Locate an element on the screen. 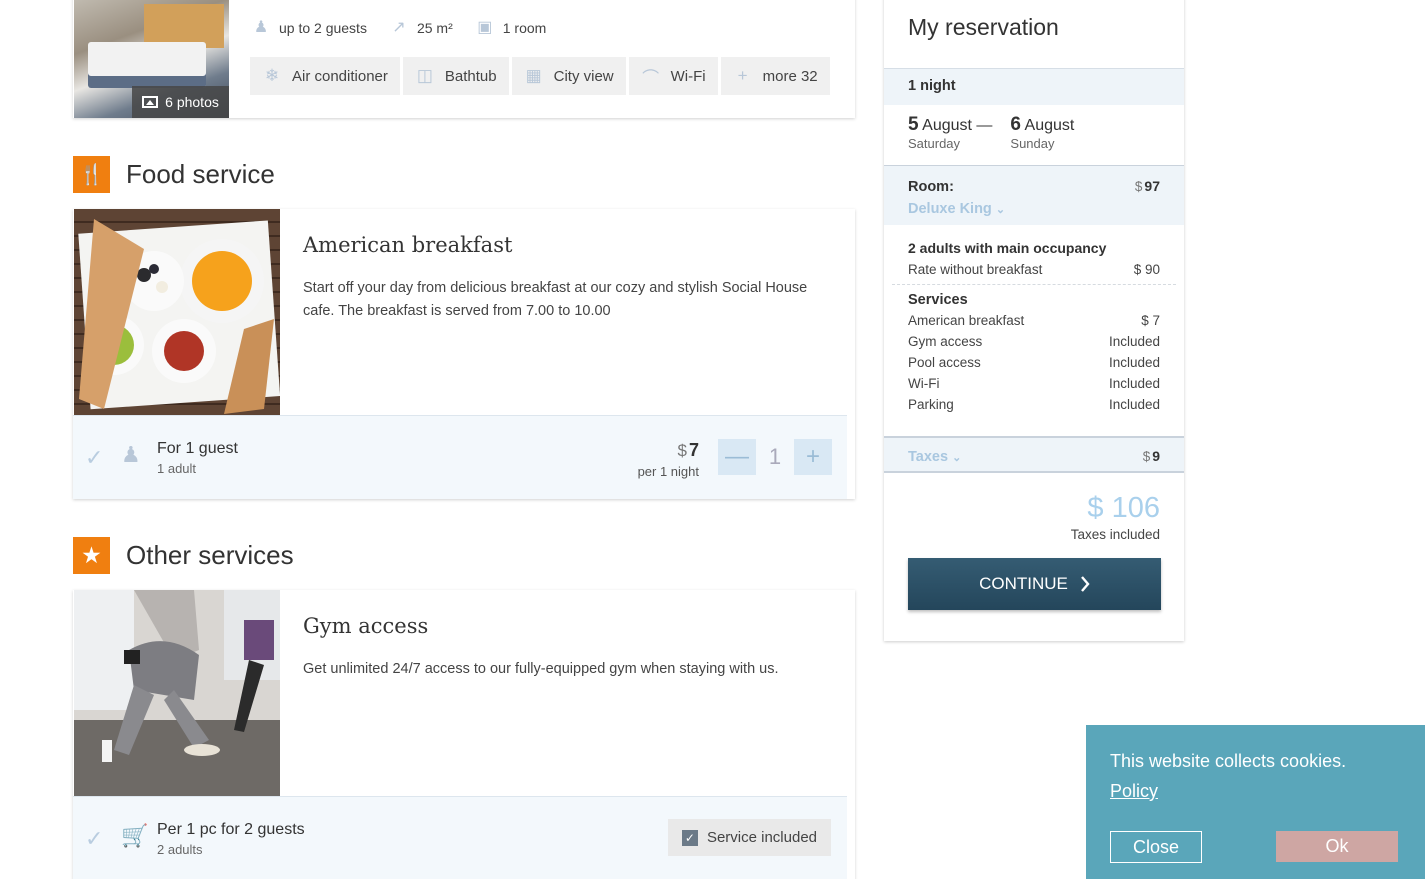 This screenshot has height=879, width=1425. area-meta: ↗ 25 m² is located at coordinates (421, 28).